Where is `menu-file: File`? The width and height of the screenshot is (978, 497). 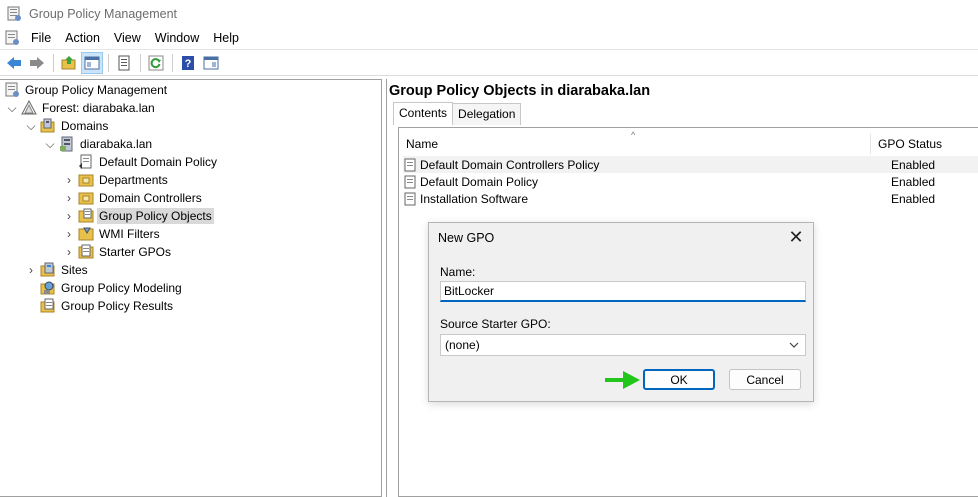 menu-file: File is located at coordinates (41, 38).